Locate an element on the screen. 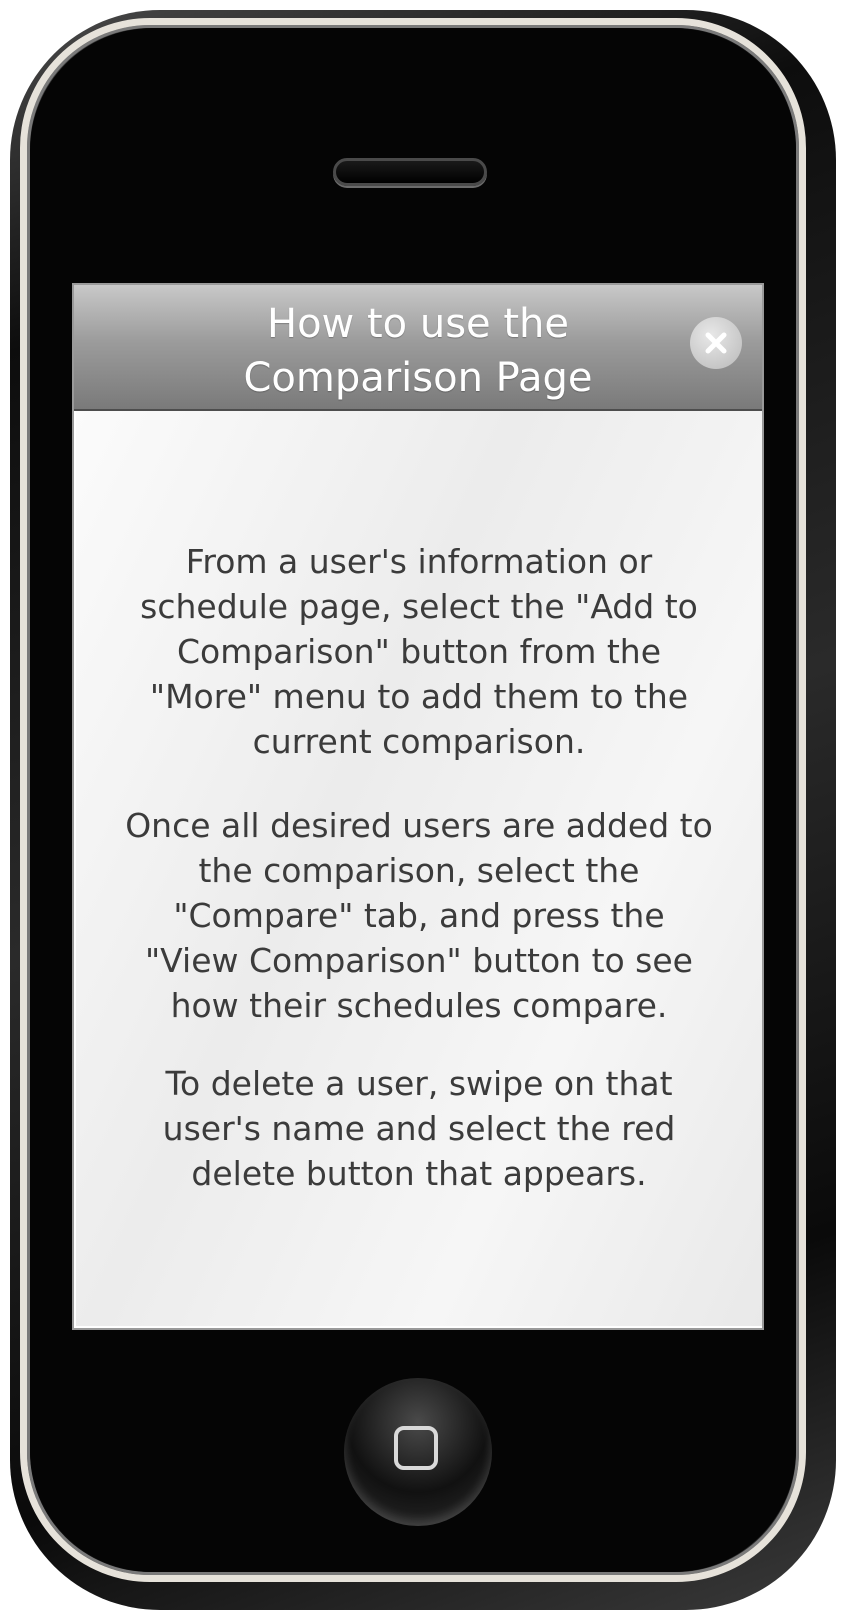 The width and height of the screenshot is (847, 1617). text-line: "More" menu to add them to the is located at coordinates (419, 696).